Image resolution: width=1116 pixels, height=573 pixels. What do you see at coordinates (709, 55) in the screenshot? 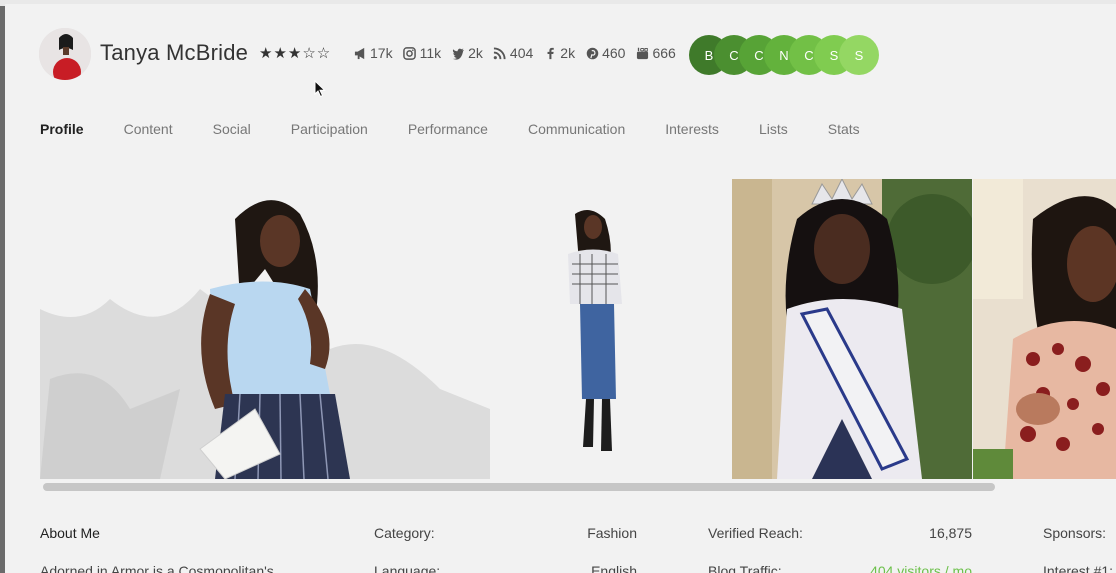
I see `badge-letter: B` at bounding box center [709, 55].